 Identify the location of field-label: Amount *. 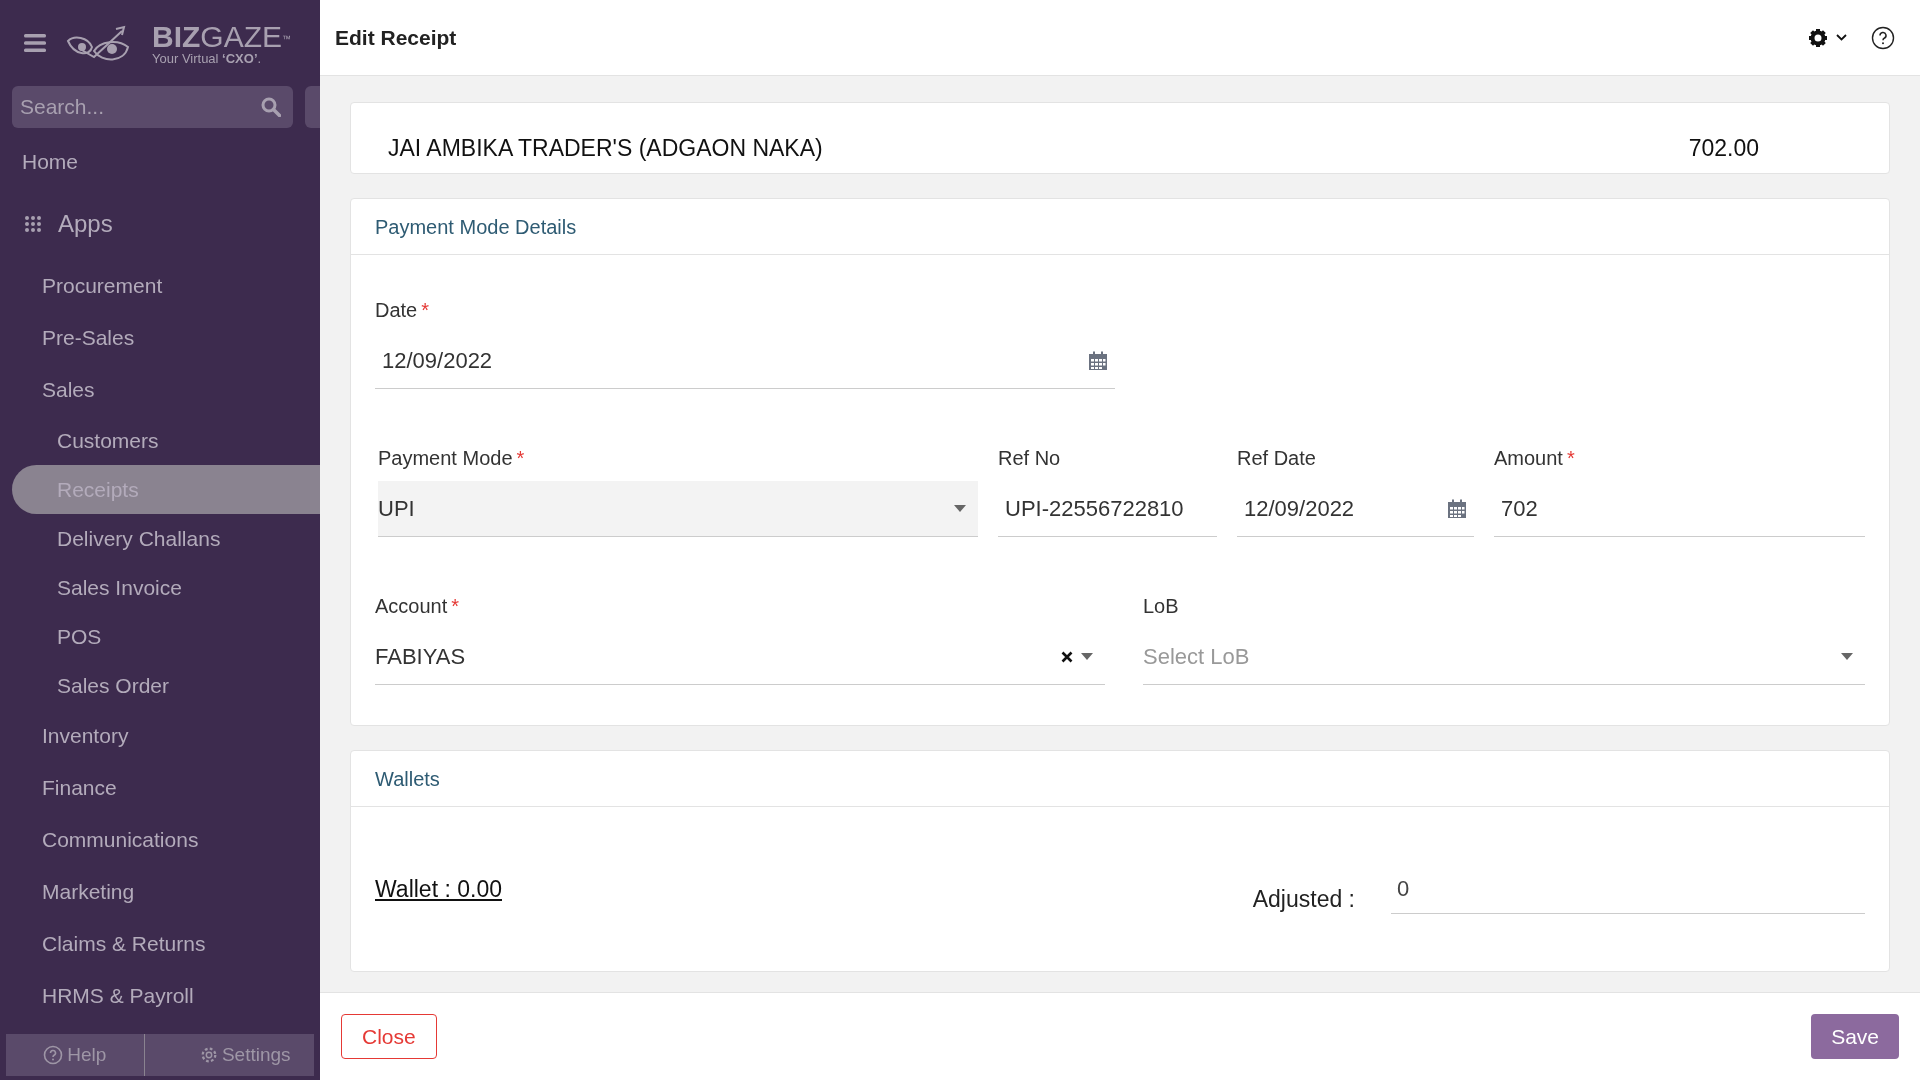
(1535, 458).